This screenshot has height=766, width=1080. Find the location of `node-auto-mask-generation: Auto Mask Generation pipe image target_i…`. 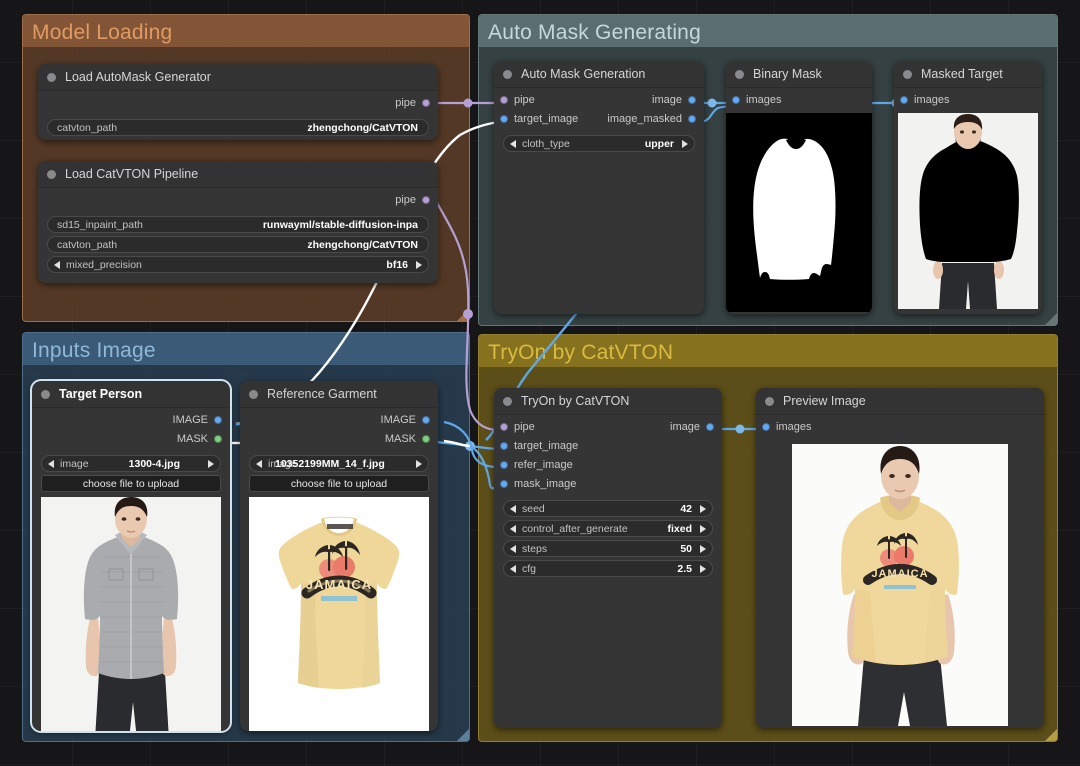

node-auto-mask-generation: Auto Mask Generation pipe image target_i… is located at coordinates (599, 187).